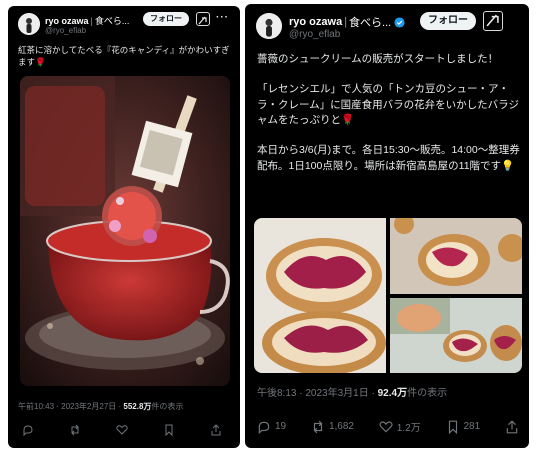 This screenshot has height=454, width=536. Describe the element at coordinates (320, 295) in the screenshot. I see `image-left` at that location.